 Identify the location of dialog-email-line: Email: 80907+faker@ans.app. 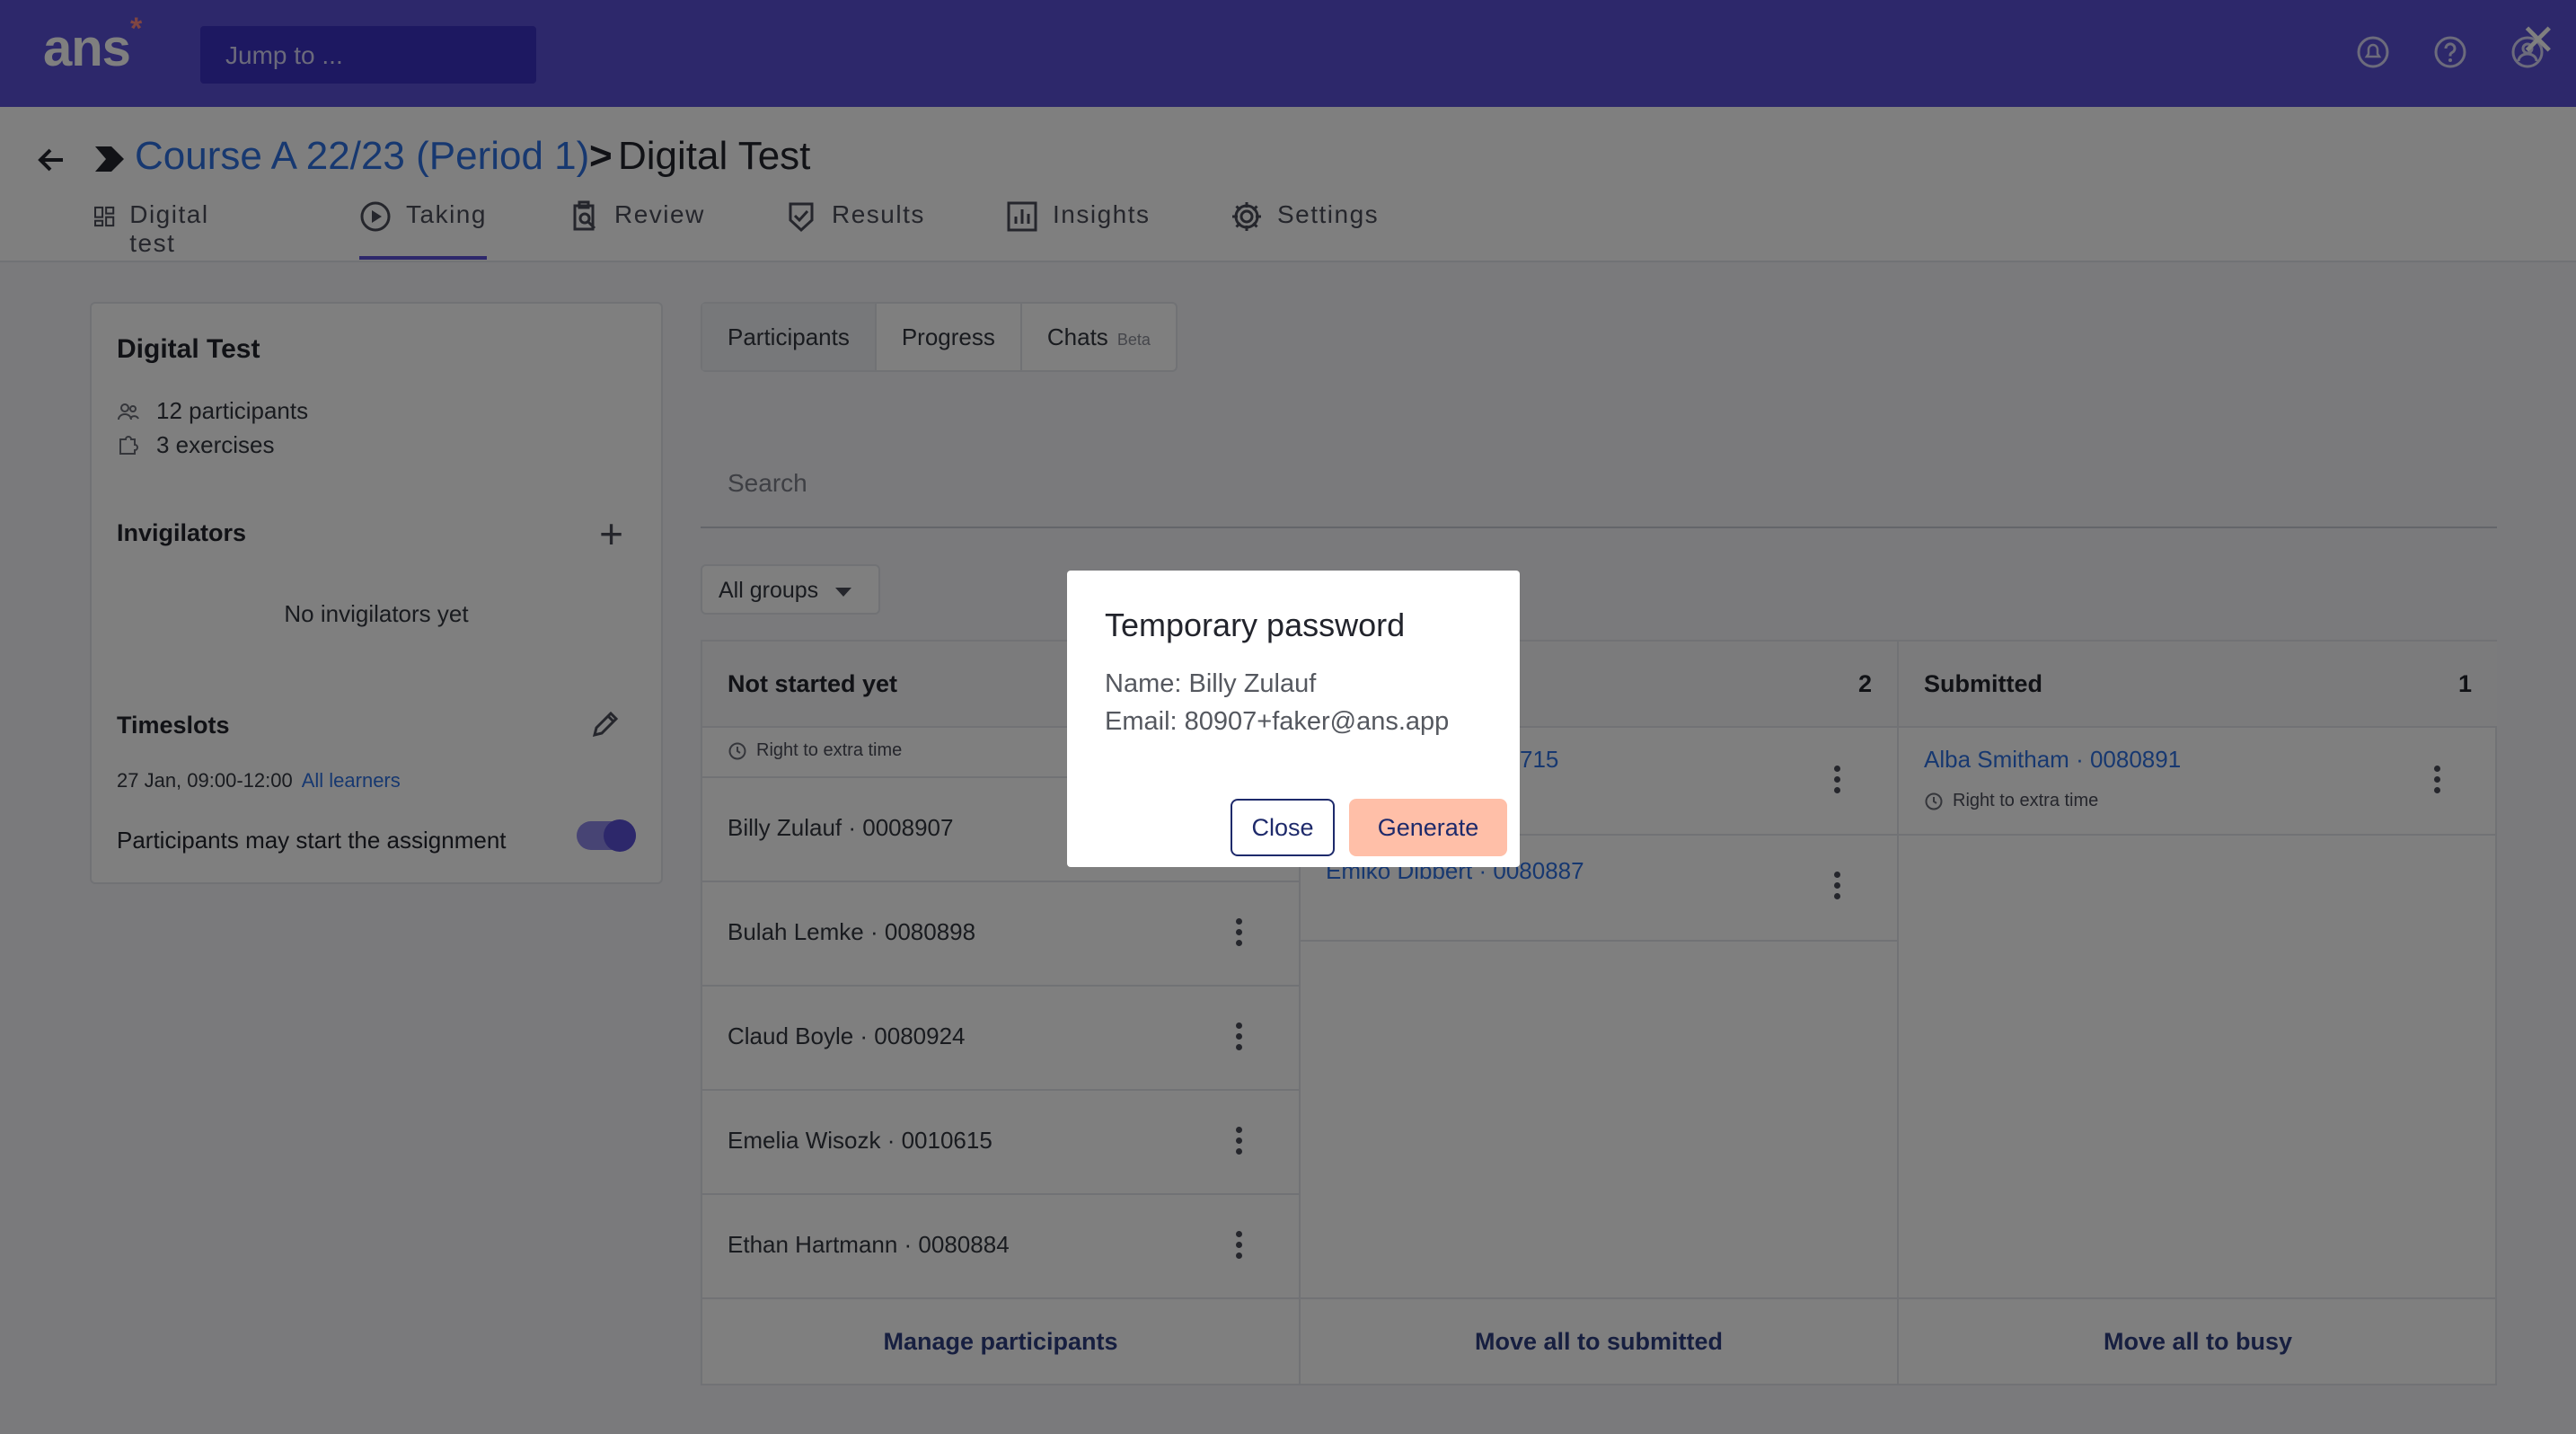
(1277, 721).